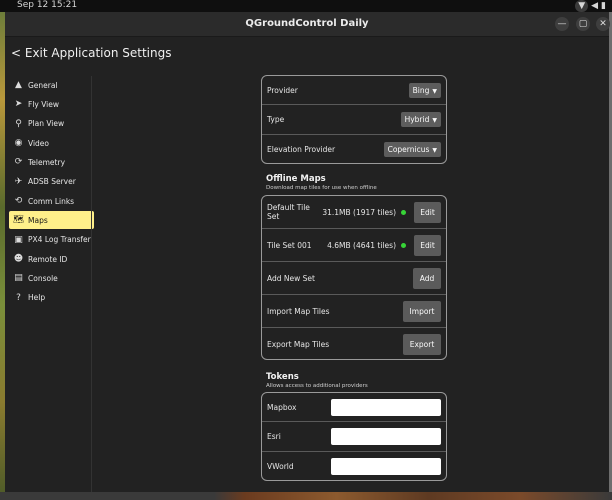 This screenshot has height=500, width=612. What do you see at coordinates (354, 90) in the screenshot?
I see `provider-row: Provider Bing ▼` at bounding box center [354, 90].